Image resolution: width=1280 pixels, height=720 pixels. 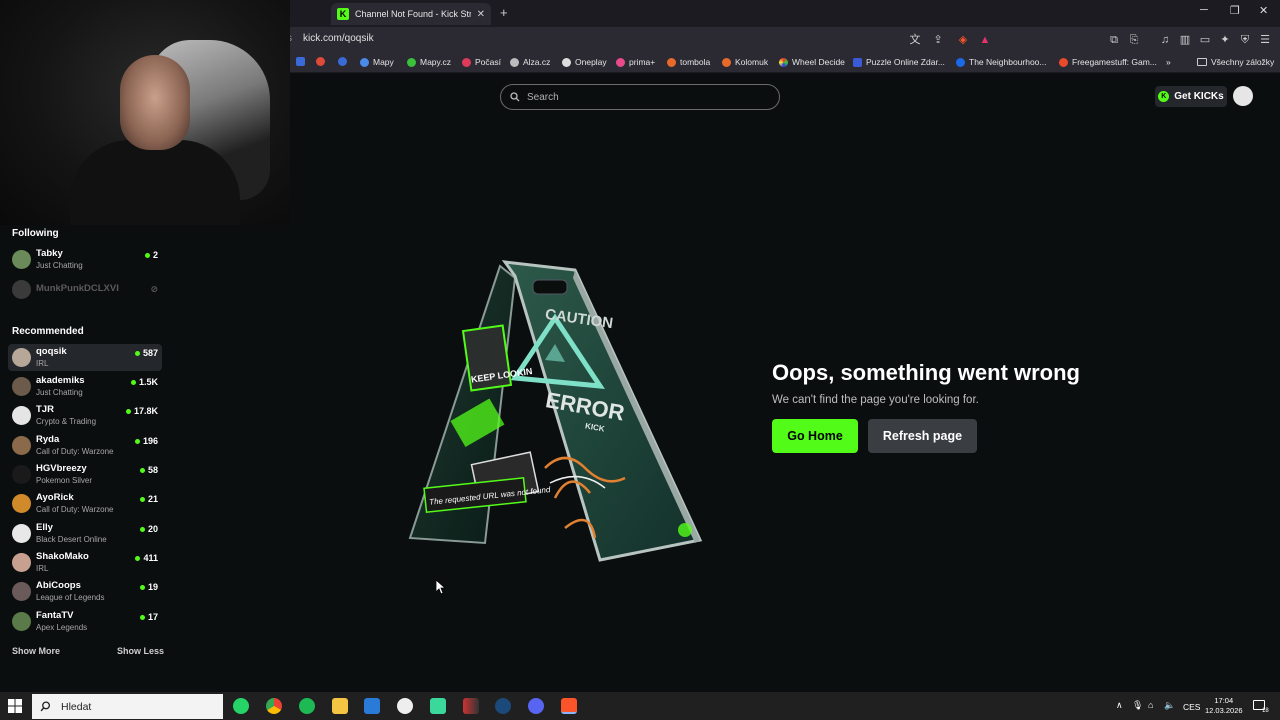 I want to click on recommended-channel: AyoRick Call of Duty: Warzone 21, so click(x=85, y=503).